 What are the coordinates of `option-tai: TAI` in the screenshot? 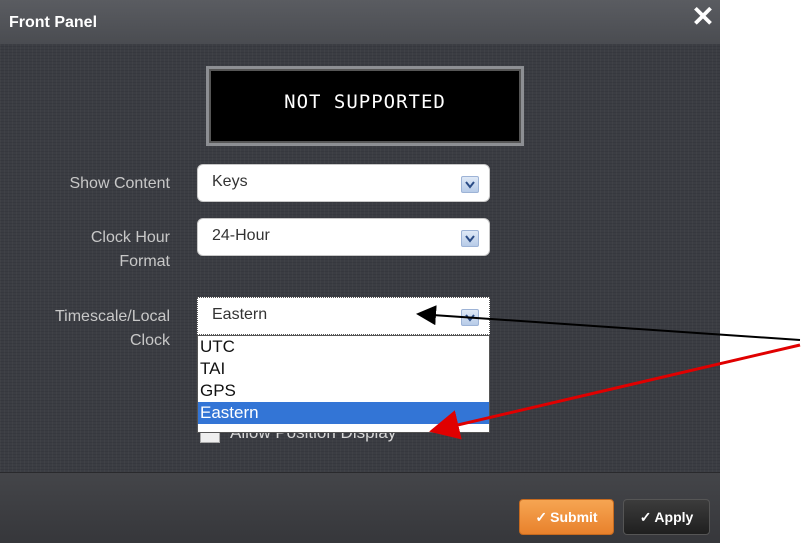 It's located at (343, 369).